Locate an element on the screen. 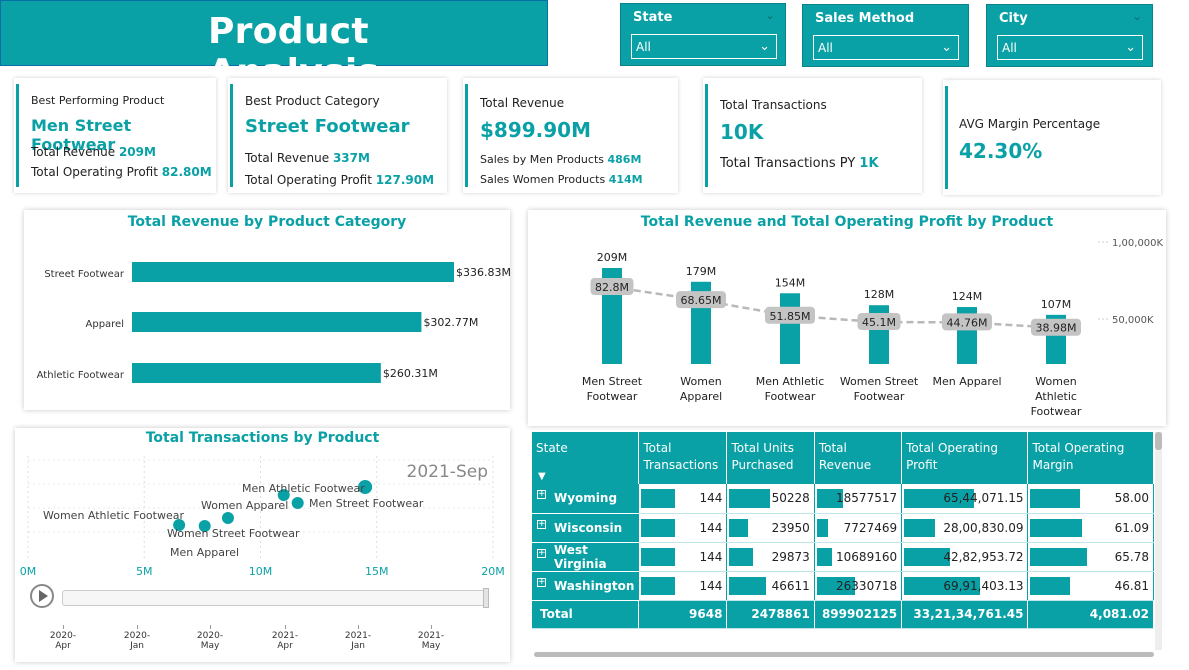 The width and height of the screenshot is (1189, 670). table-horizontal-scrollbar is located at coordinates (844, 654).